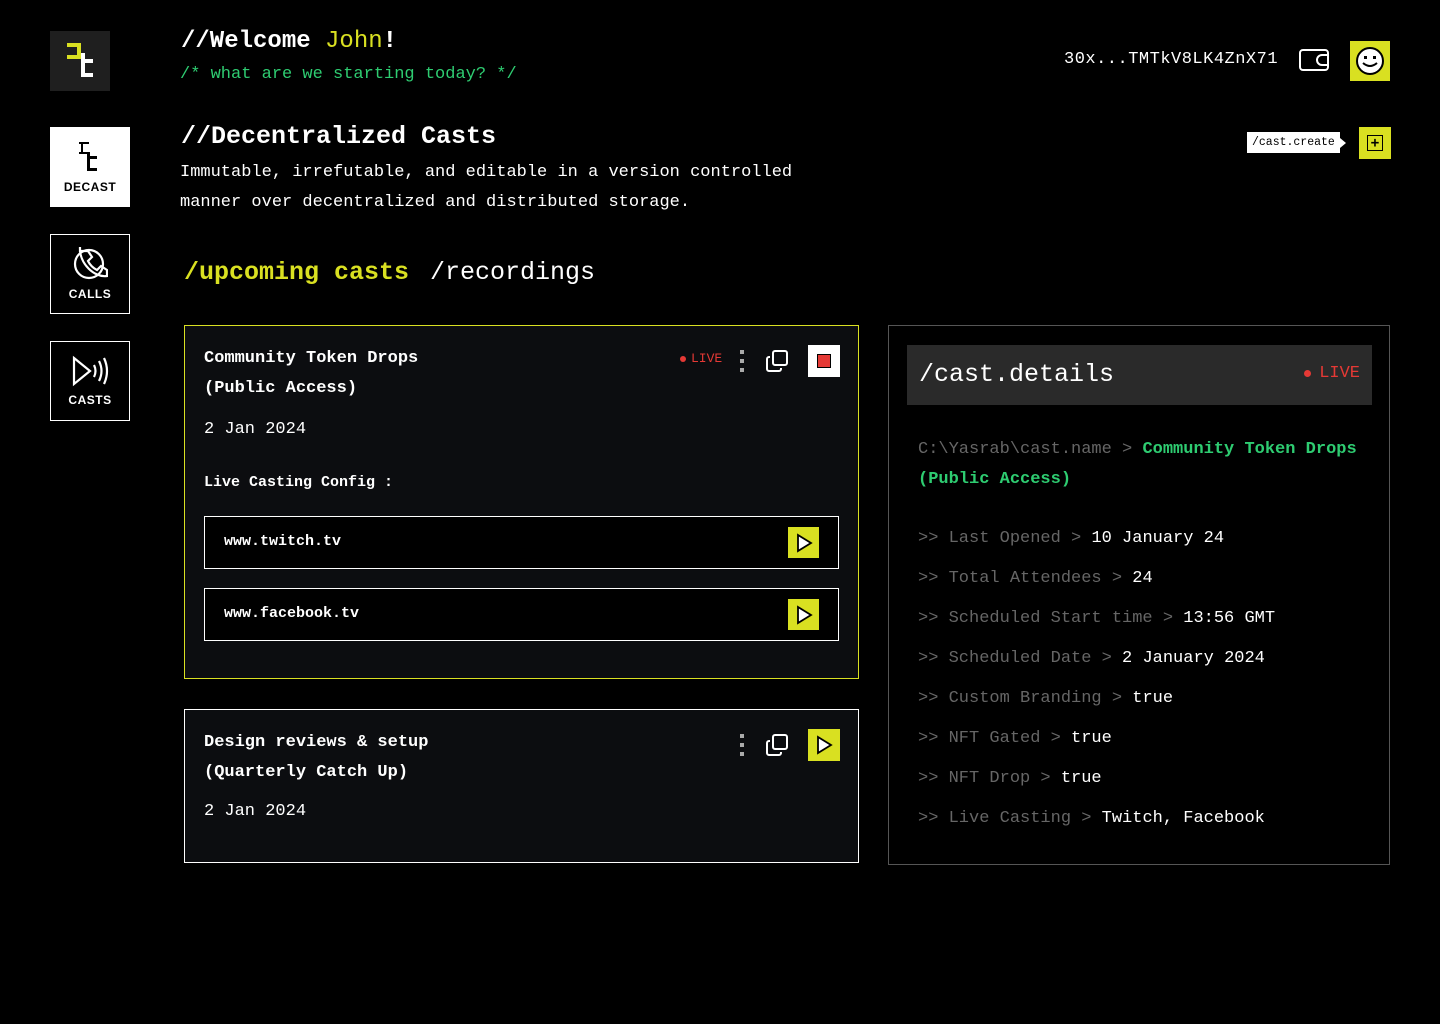 The height and width of the screenshot is (1024, 1440). I want to click on sidebar-item-calls: CALLS, so click(90, 274).